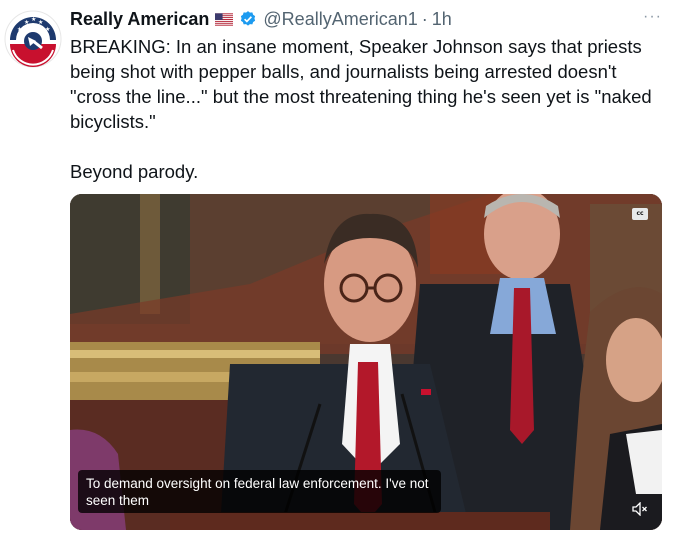 This screenshot has width=700, height=540. I want to click on timestamp: 1h, so click(442, 19).